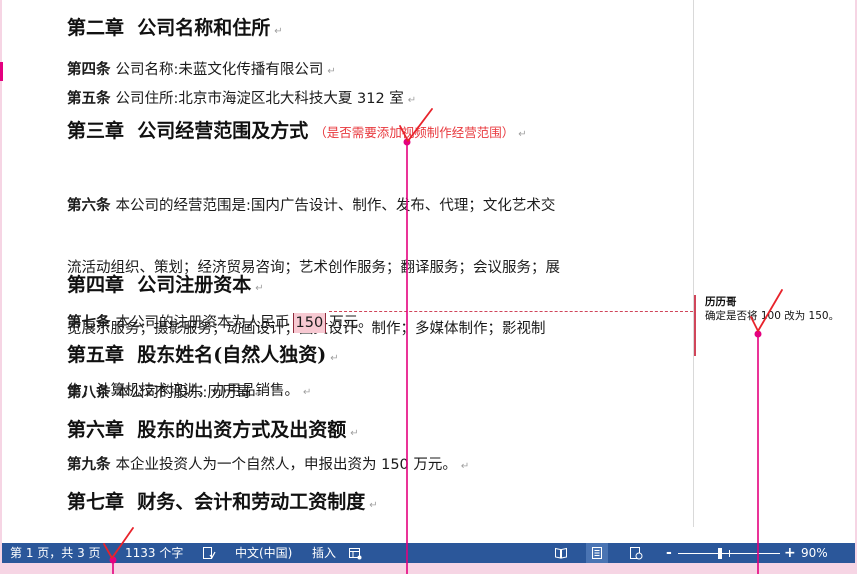 The height and width of the screenshot is (574, 857). Describe the element at coordinates (636, 553) in the screenshot. I see `web-layout-icon` at that location.